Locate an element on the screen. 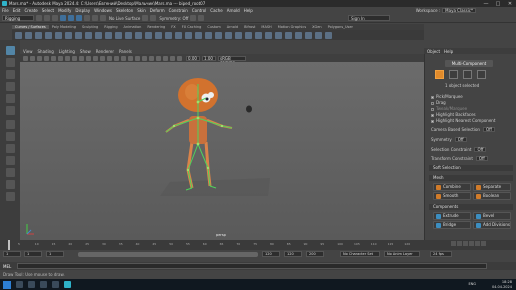 Image resolution: width=516 pixels, height=290 pixels. snap-point-icon is located at coordinates (103, 18).